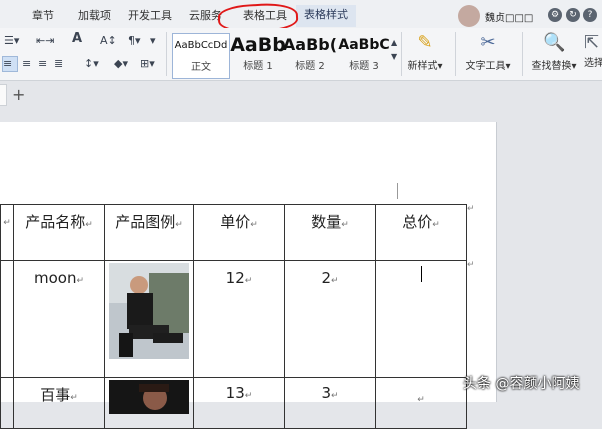 The height and width of the screenshot is (429, 602). Describe the element at coordinates (555, 15) in the screenshot. I see `gear-icon: ⚙` at that location.